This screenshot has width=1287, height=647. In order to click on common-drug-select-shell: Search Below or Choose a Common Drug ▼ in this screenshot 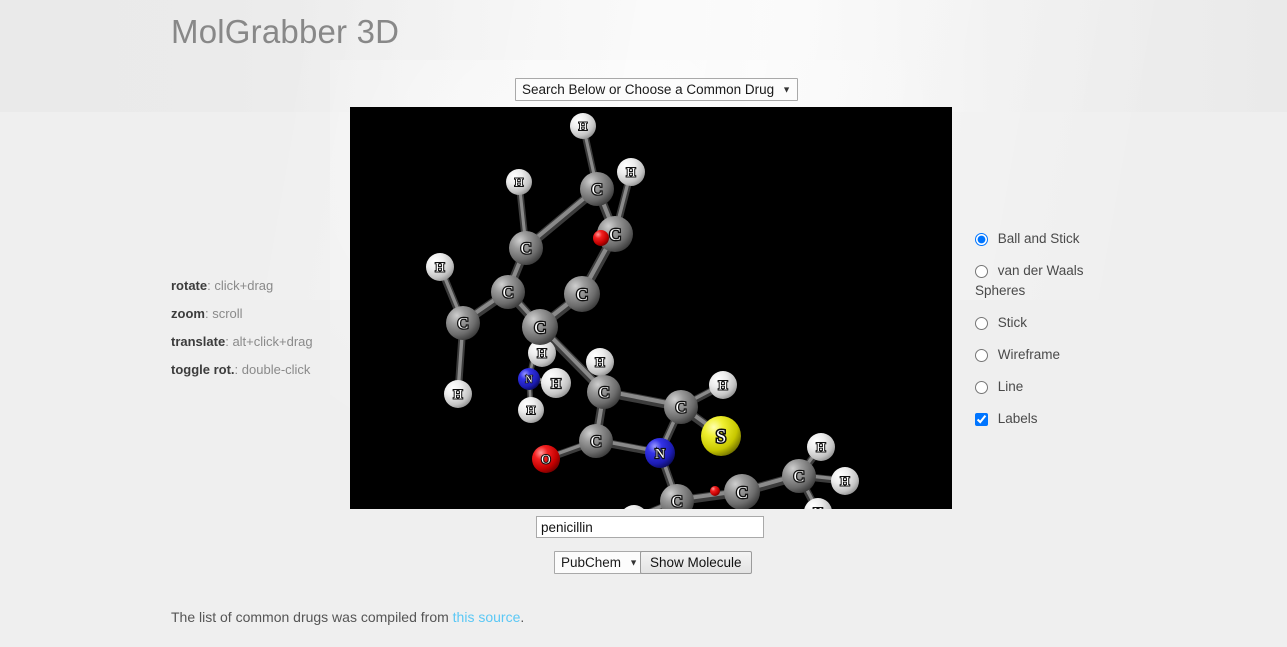, I will do `click(656, 89)`.